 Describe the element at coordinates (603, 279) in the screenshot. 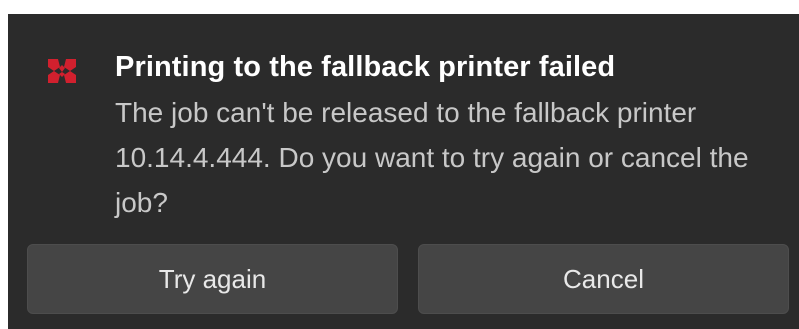

I see `cancel-button: Cancel` at that location.